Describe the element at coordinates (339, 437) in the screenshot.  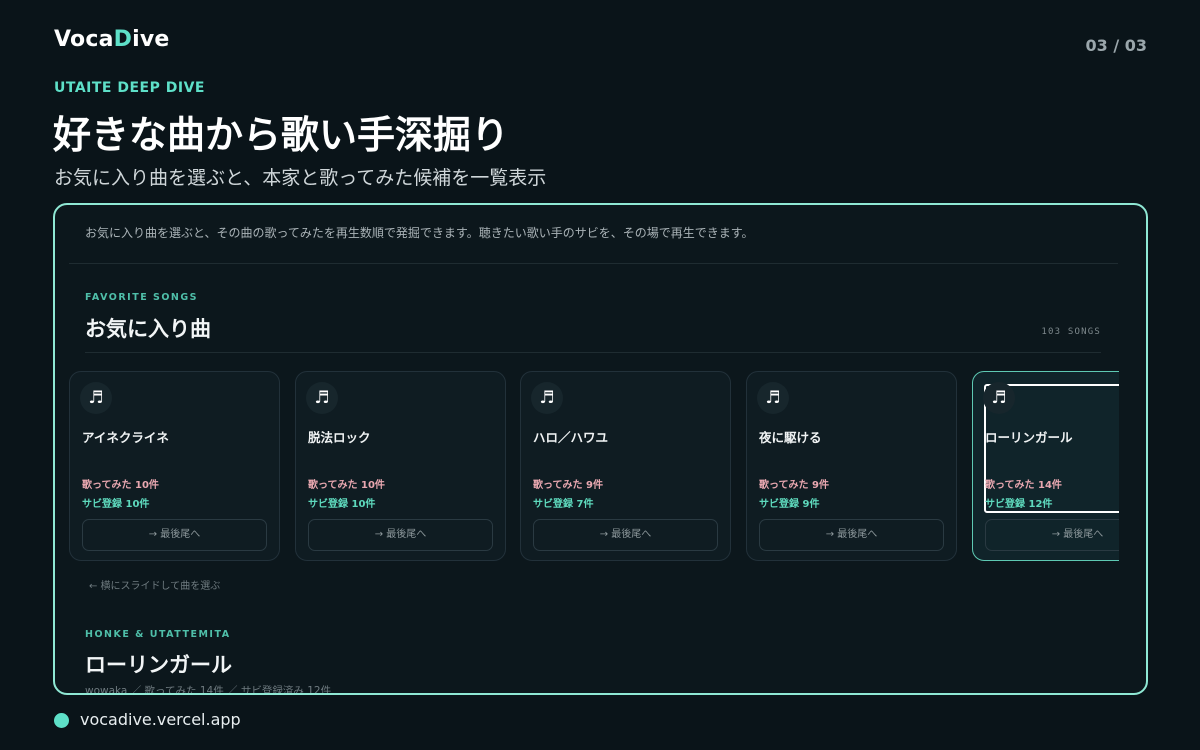
I see `song-title: 脱法ロック` at that location.